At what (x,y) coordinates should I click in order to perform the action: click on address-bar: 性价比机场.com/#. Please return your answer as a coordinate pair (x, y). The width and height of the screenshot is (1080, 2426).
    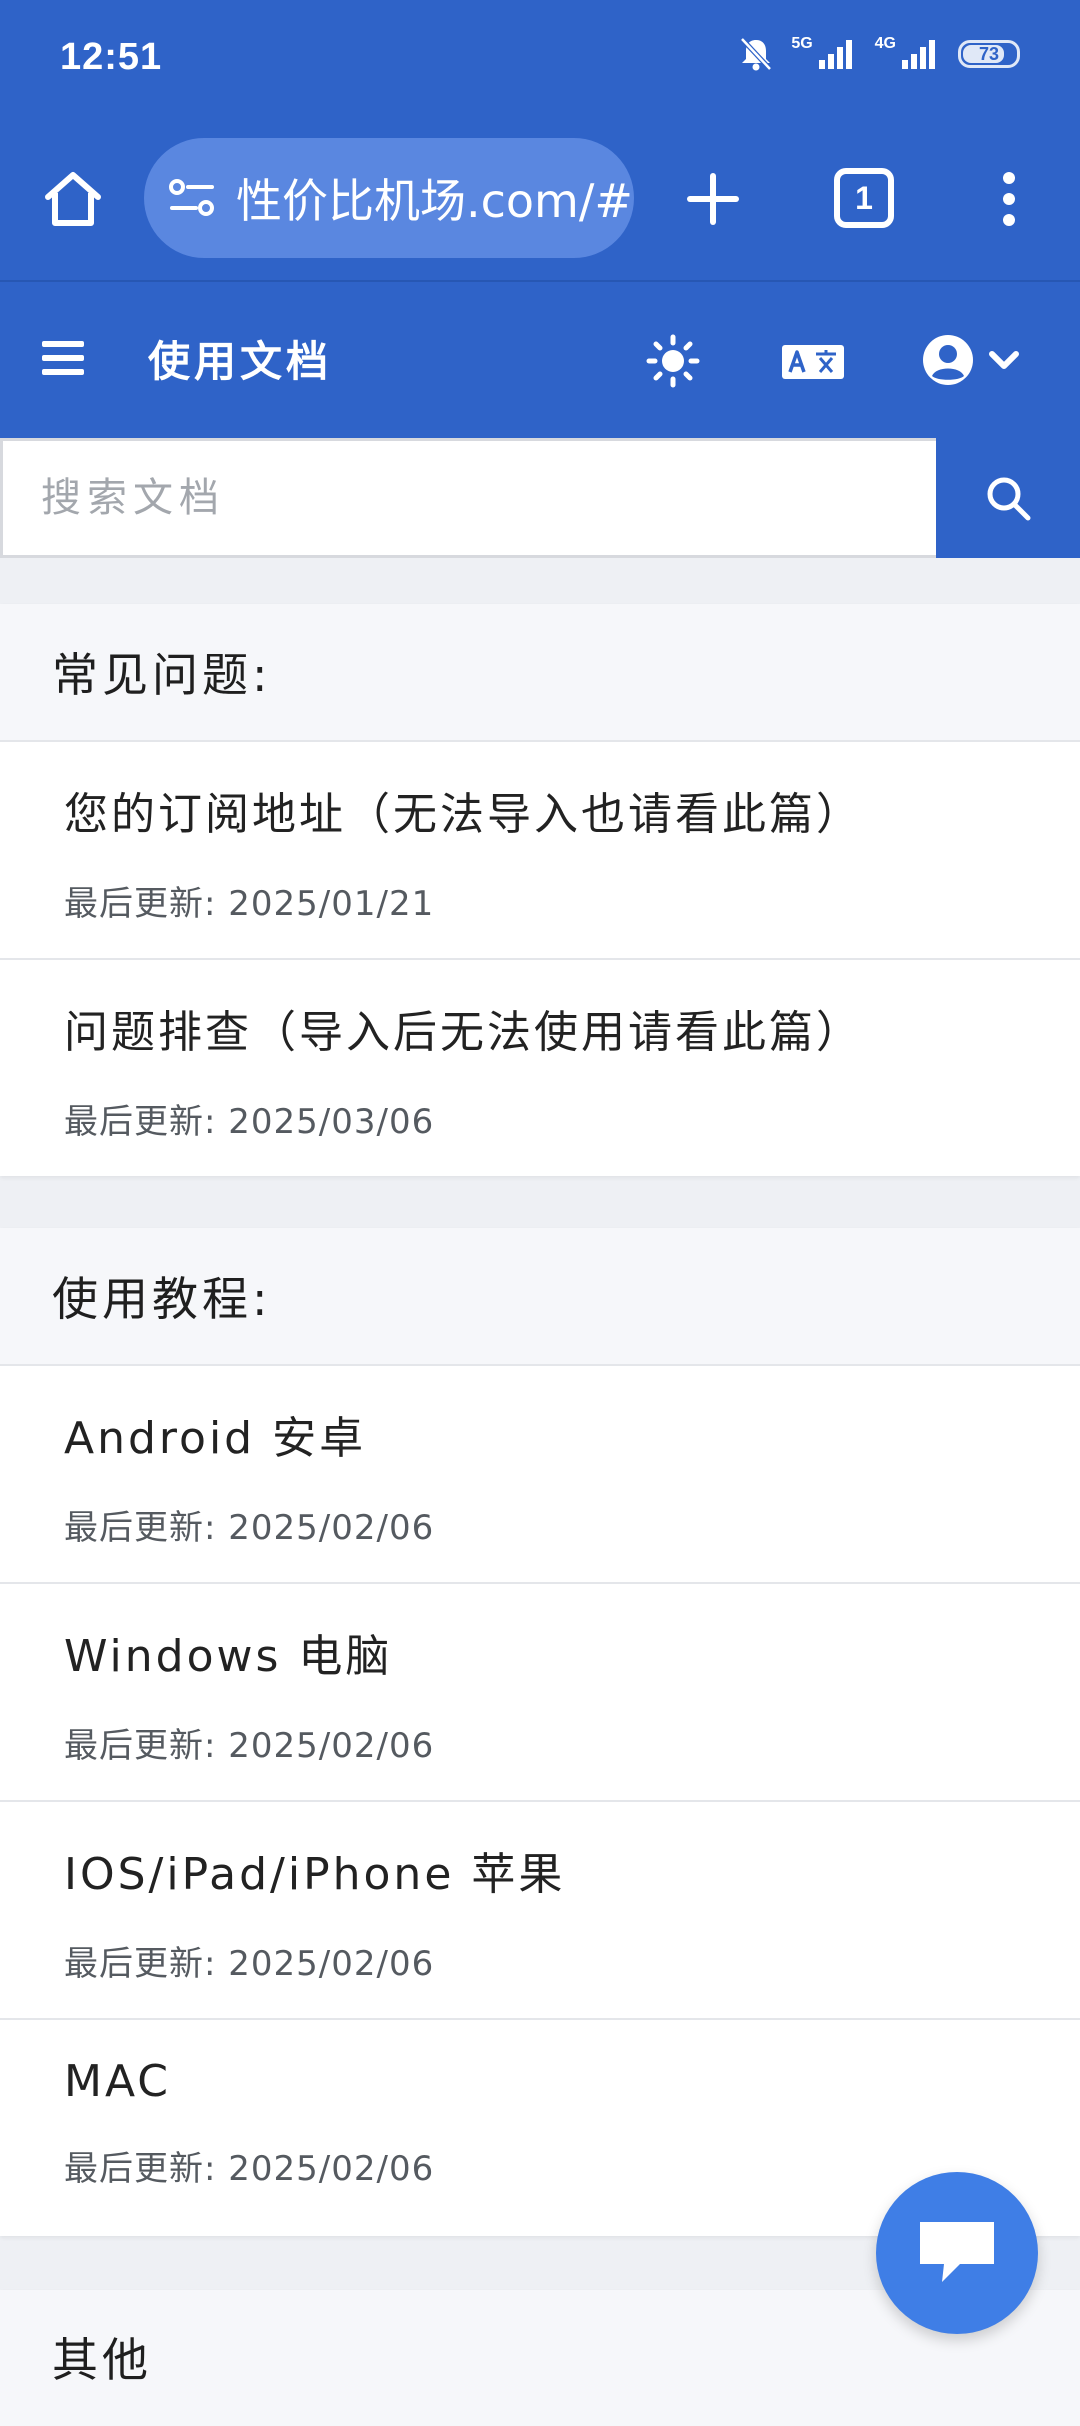
    Looking at the image, I should click on (389, 198).